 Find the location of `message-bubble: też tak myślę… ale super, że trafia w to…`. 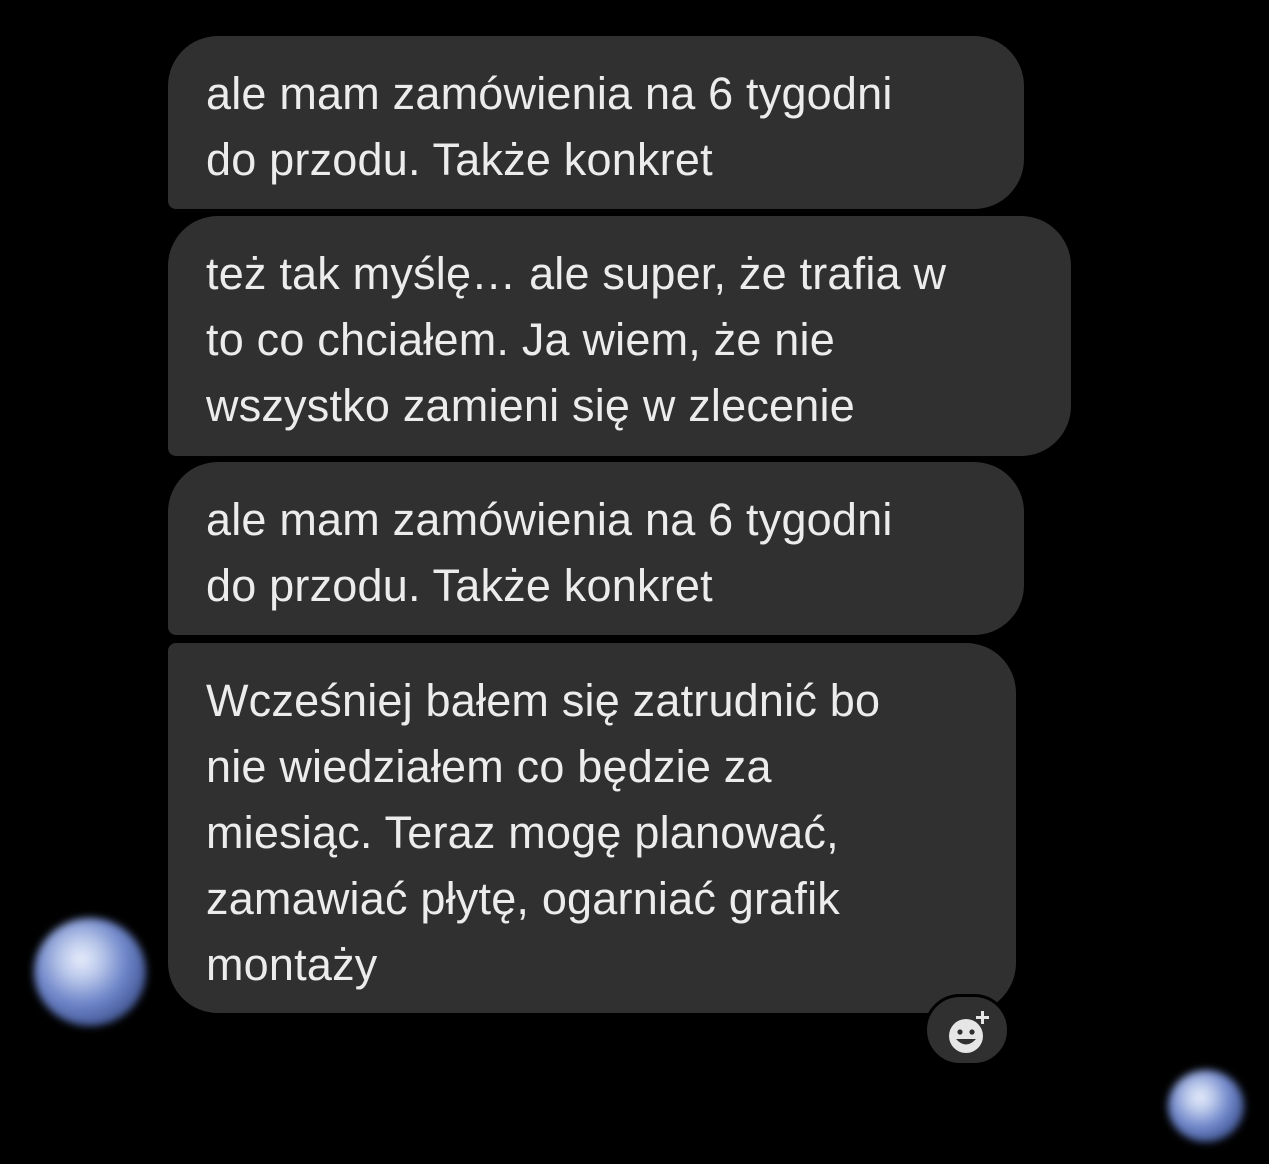

message-bubble: też tak myślę… ale super, że trafia w to… is located at coordinates (619, 336).